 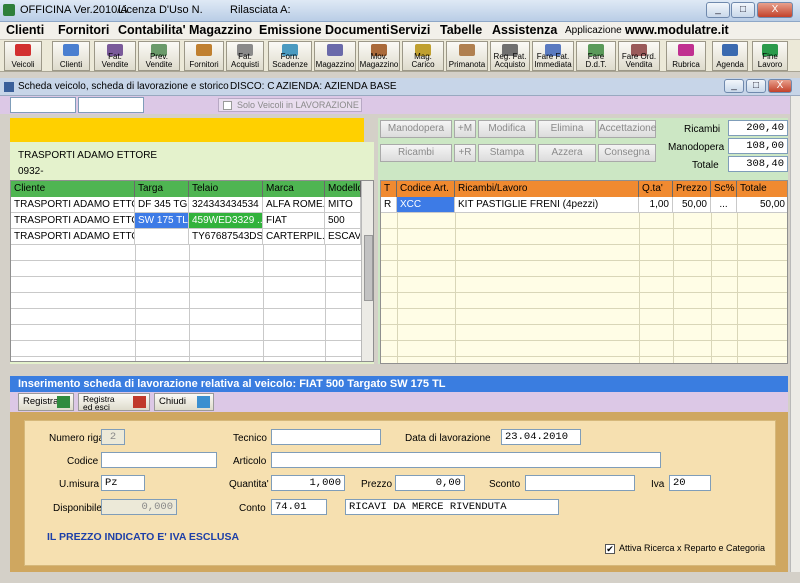 What do you see at coordinates (220, 30) in the screenshot?
I see `menu-magazzino: Magazzino` at bounding box center [220, 30].